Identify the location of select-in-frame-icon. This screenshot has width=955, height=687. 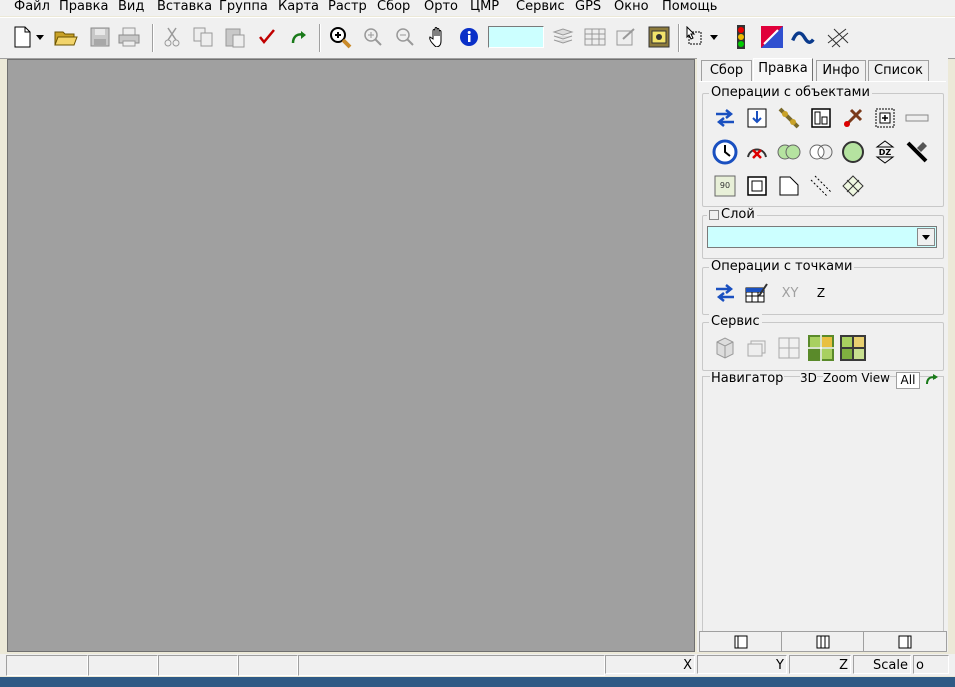
(885, 118).